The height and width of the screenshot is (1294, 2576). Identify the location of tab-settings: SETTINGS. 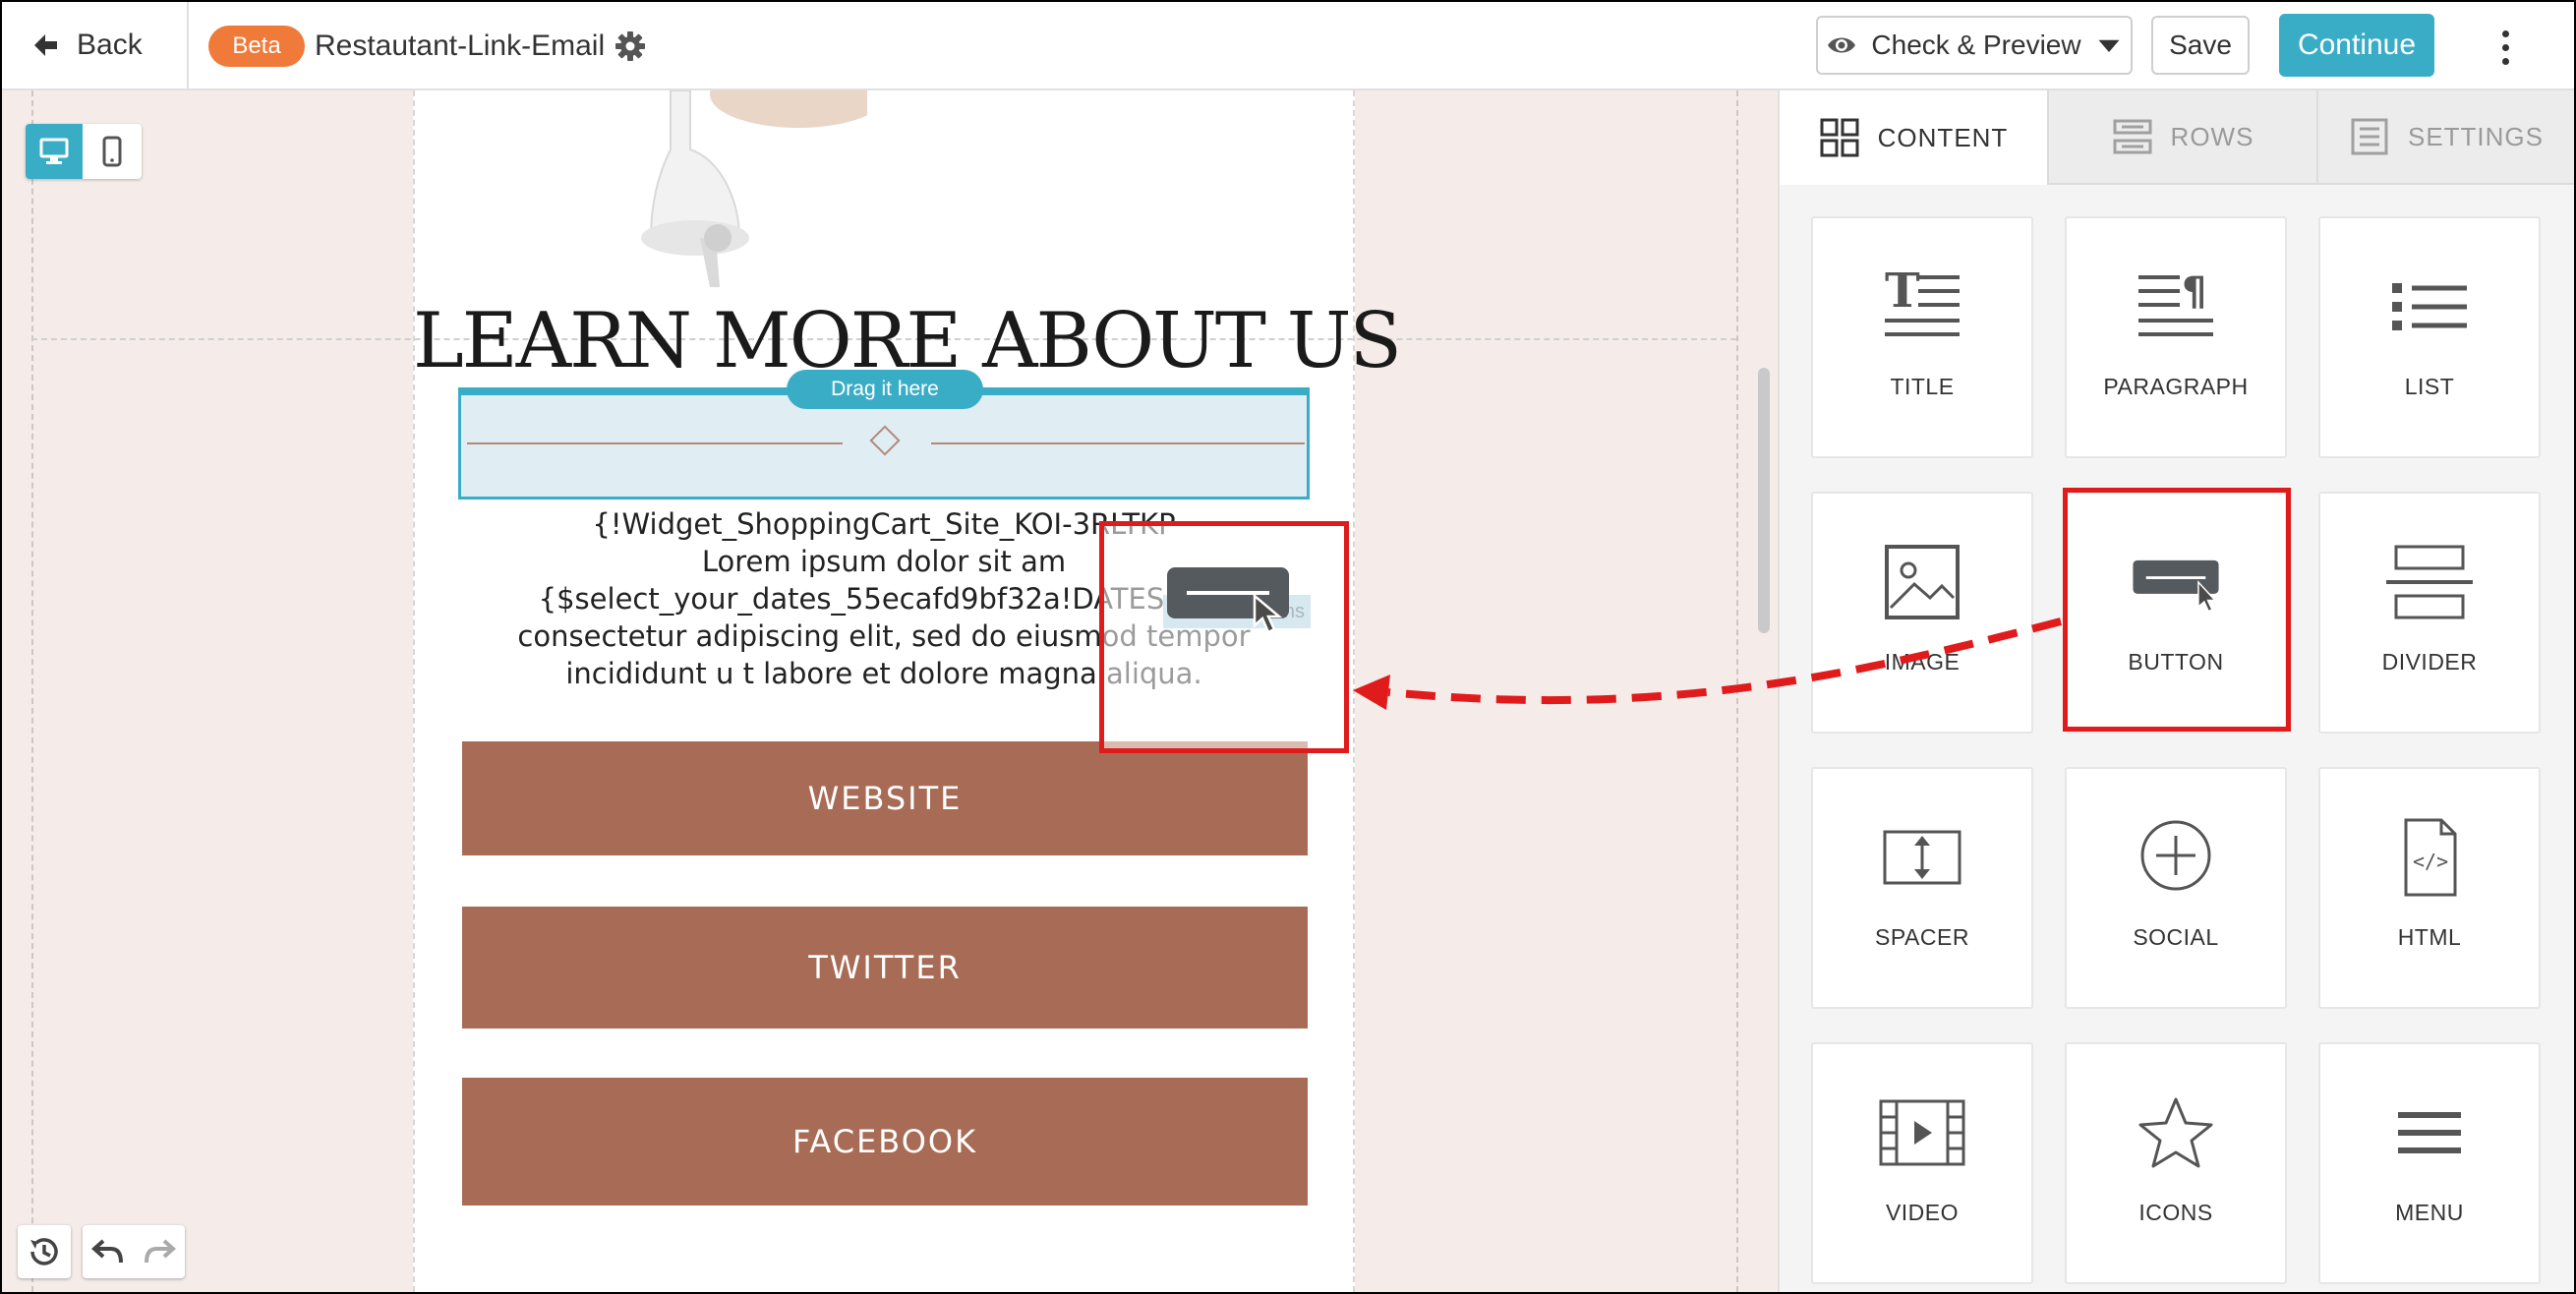
(2445, 137).